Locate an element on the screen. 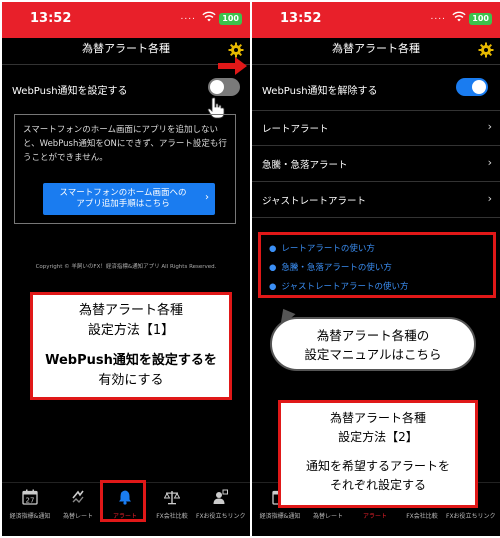 This screenshot has width=500, height=538. callout-line4: 有効にする is located at coordinates (131, 380).